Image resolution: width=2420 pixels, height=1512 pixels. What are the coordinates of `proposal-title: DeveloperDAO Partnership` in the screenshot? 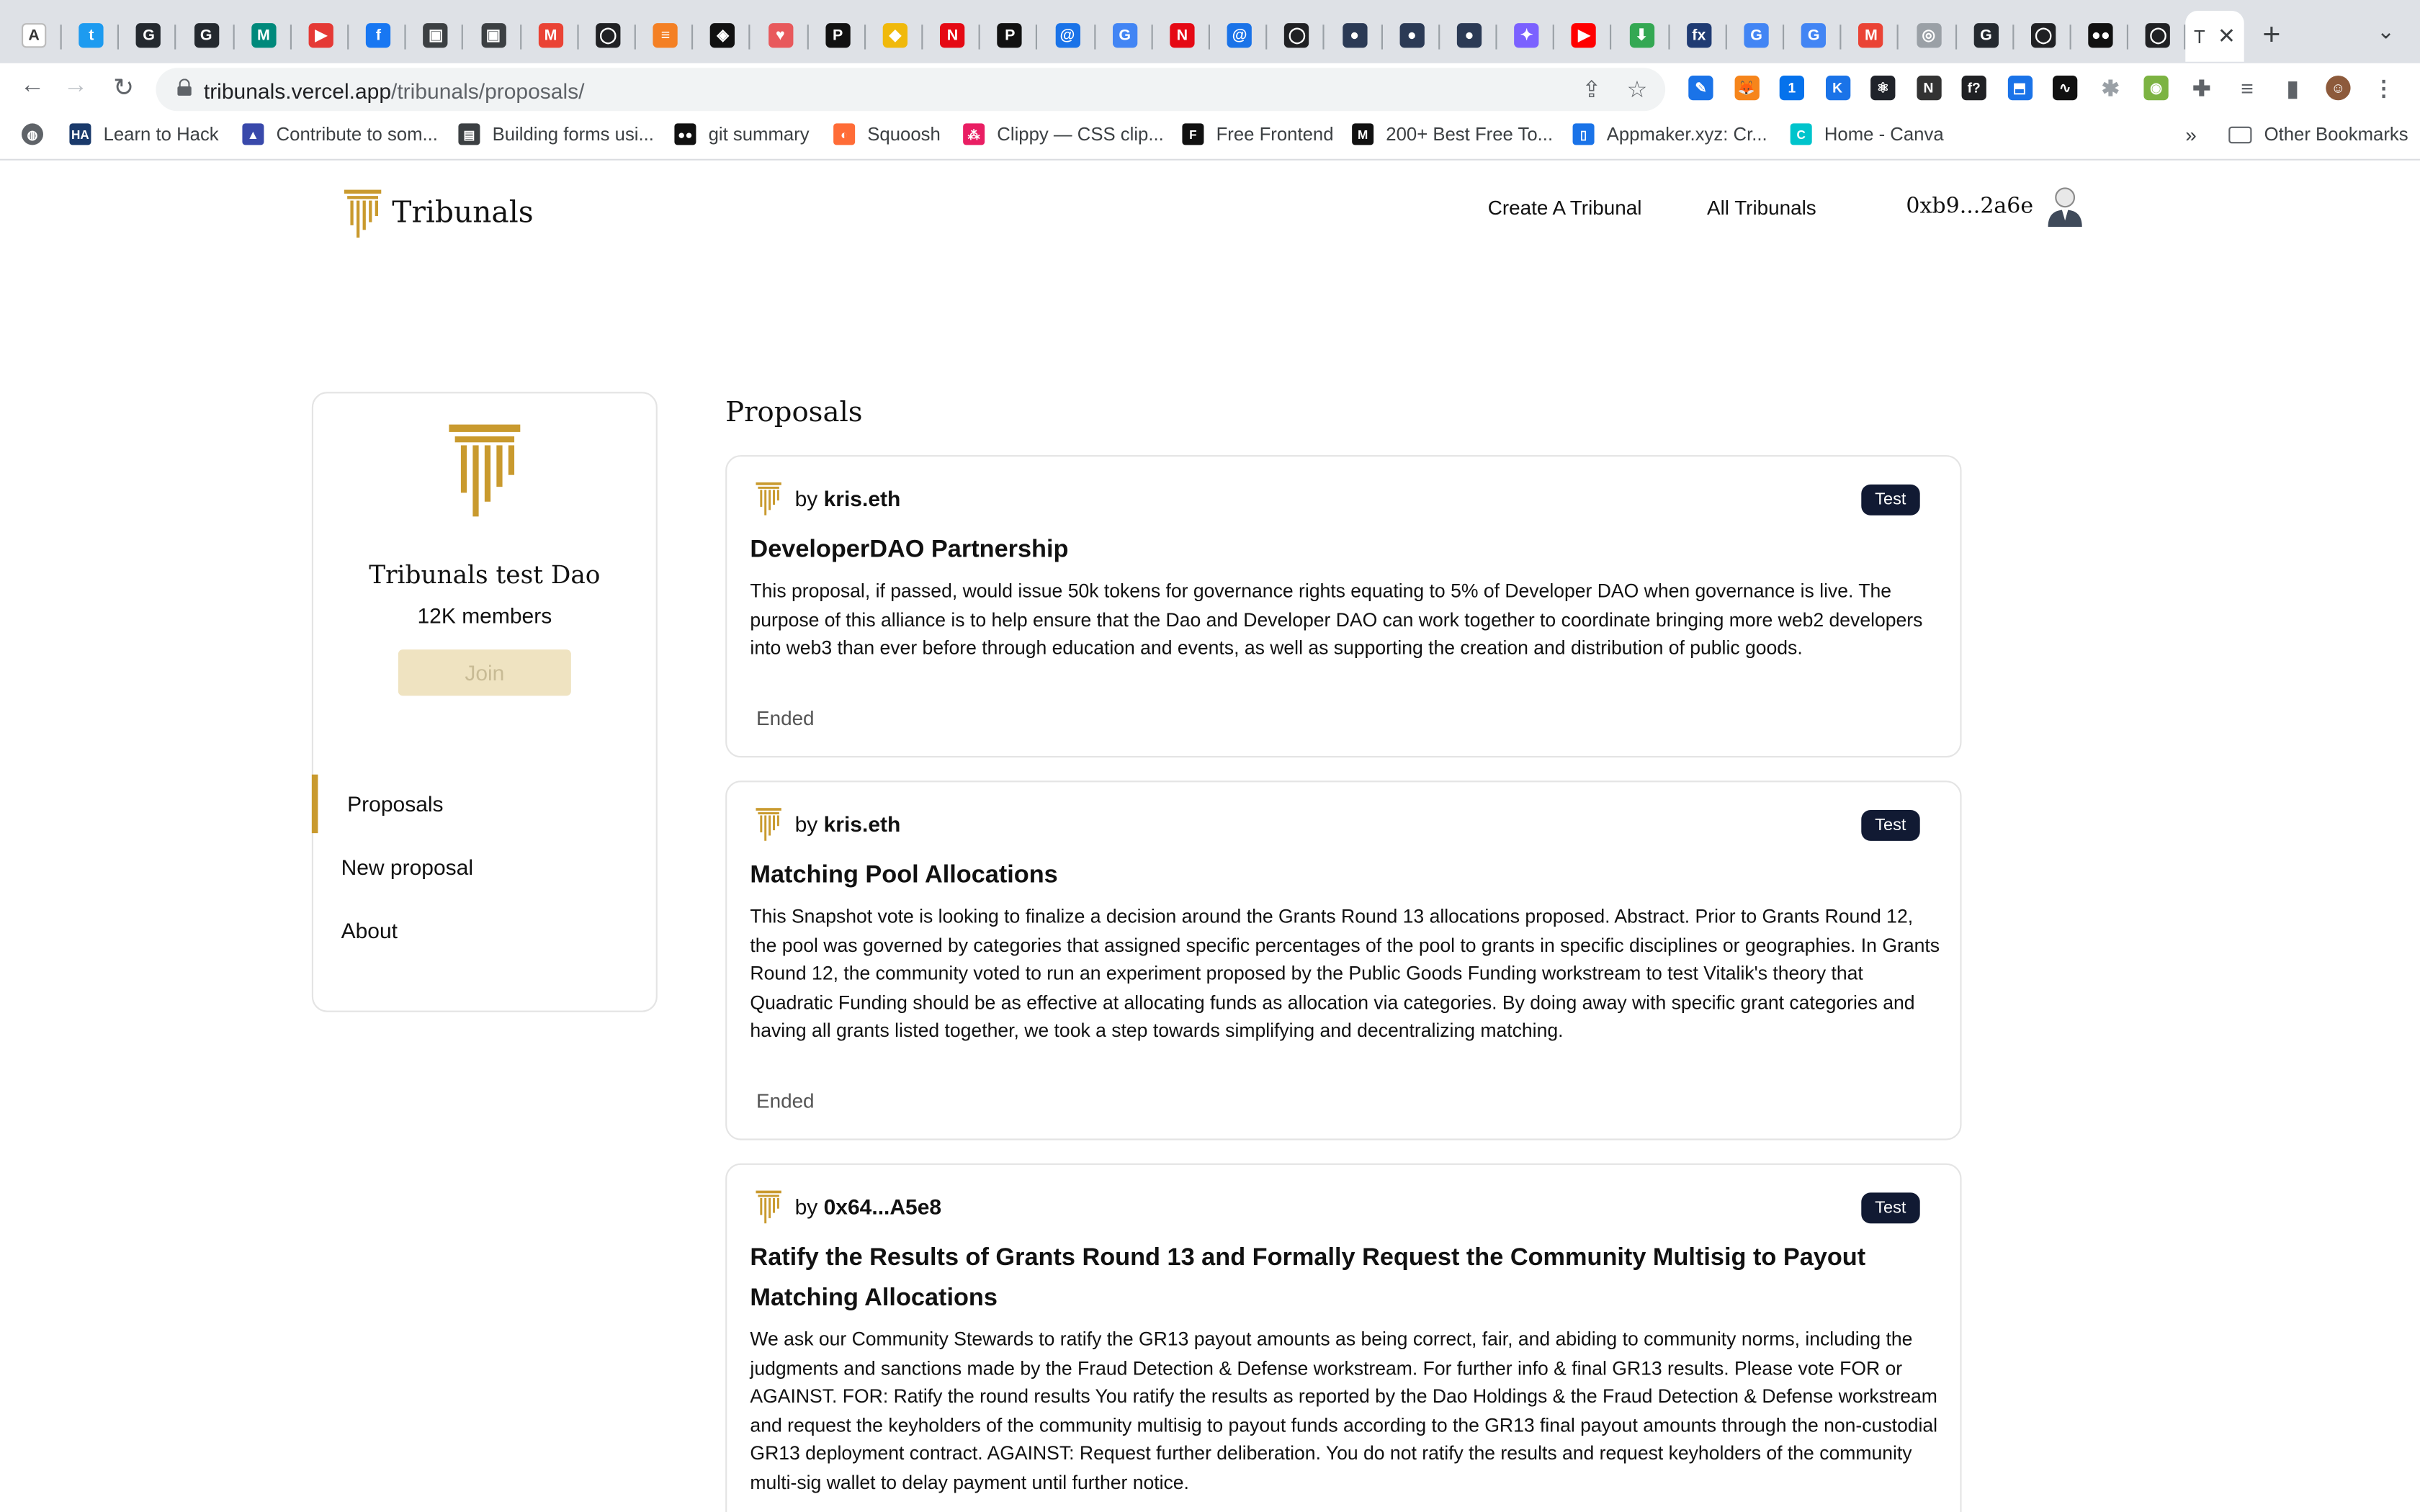 It's located at (1344, 551).